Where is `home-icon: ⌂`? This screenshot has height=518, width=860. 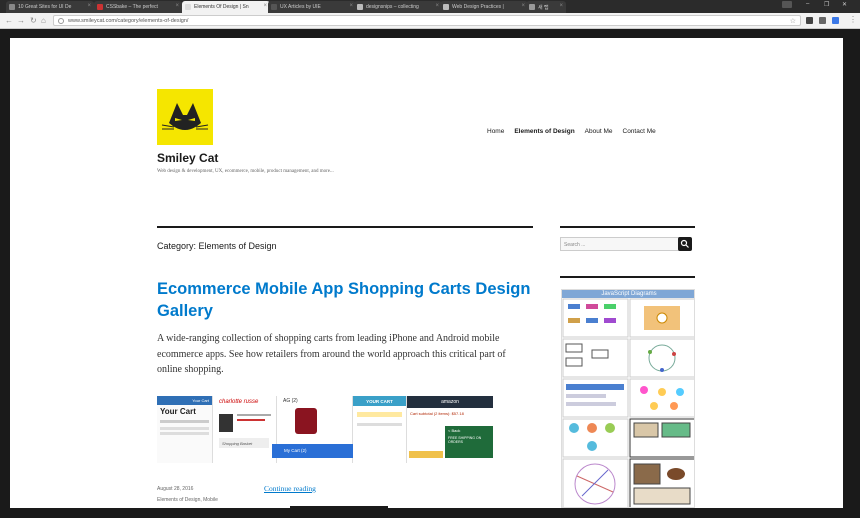
home-icon: ⌂ is located at coordinates (43, 20).